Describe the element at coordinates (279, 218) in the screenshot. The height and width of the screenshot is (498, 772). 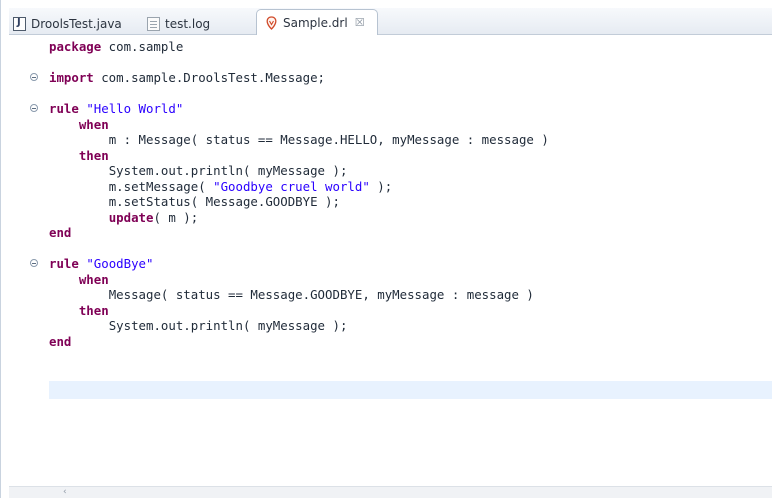
I see `code-line: update( m );` at that location.